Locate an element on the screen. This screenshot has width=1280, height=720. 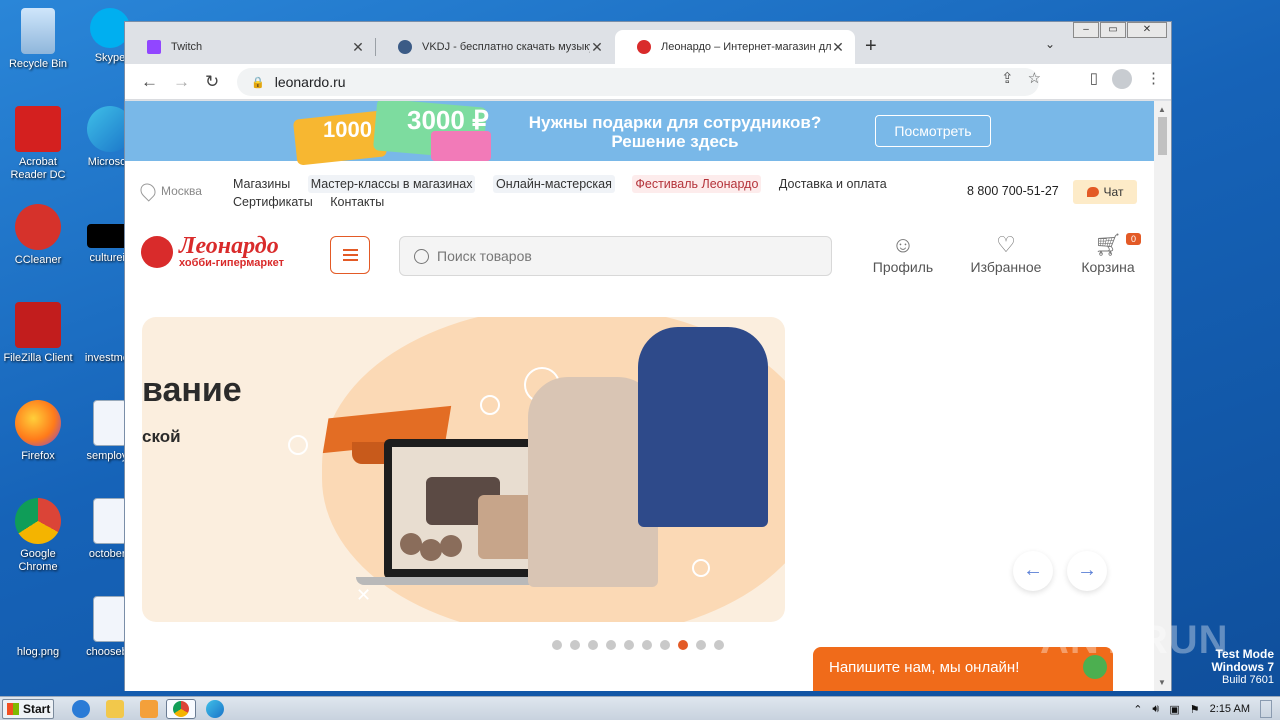
slider-prev-button: ← is located at coordinates (1033, 571).